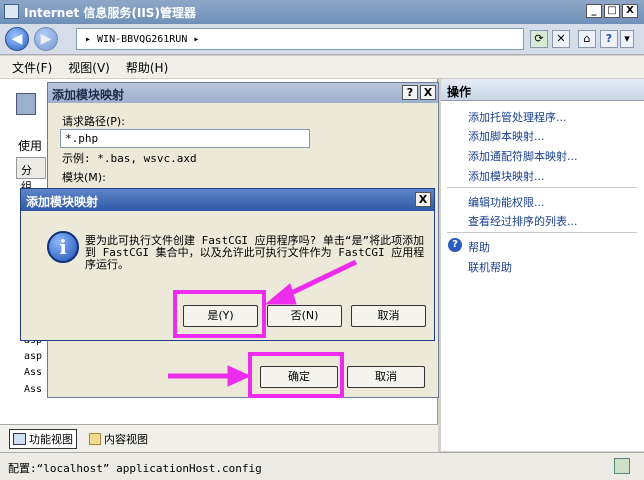  What do you see at coordinates (239, 376) in the screenshot?
I see `arrow-head-ok` at bounding box center [239, 376].